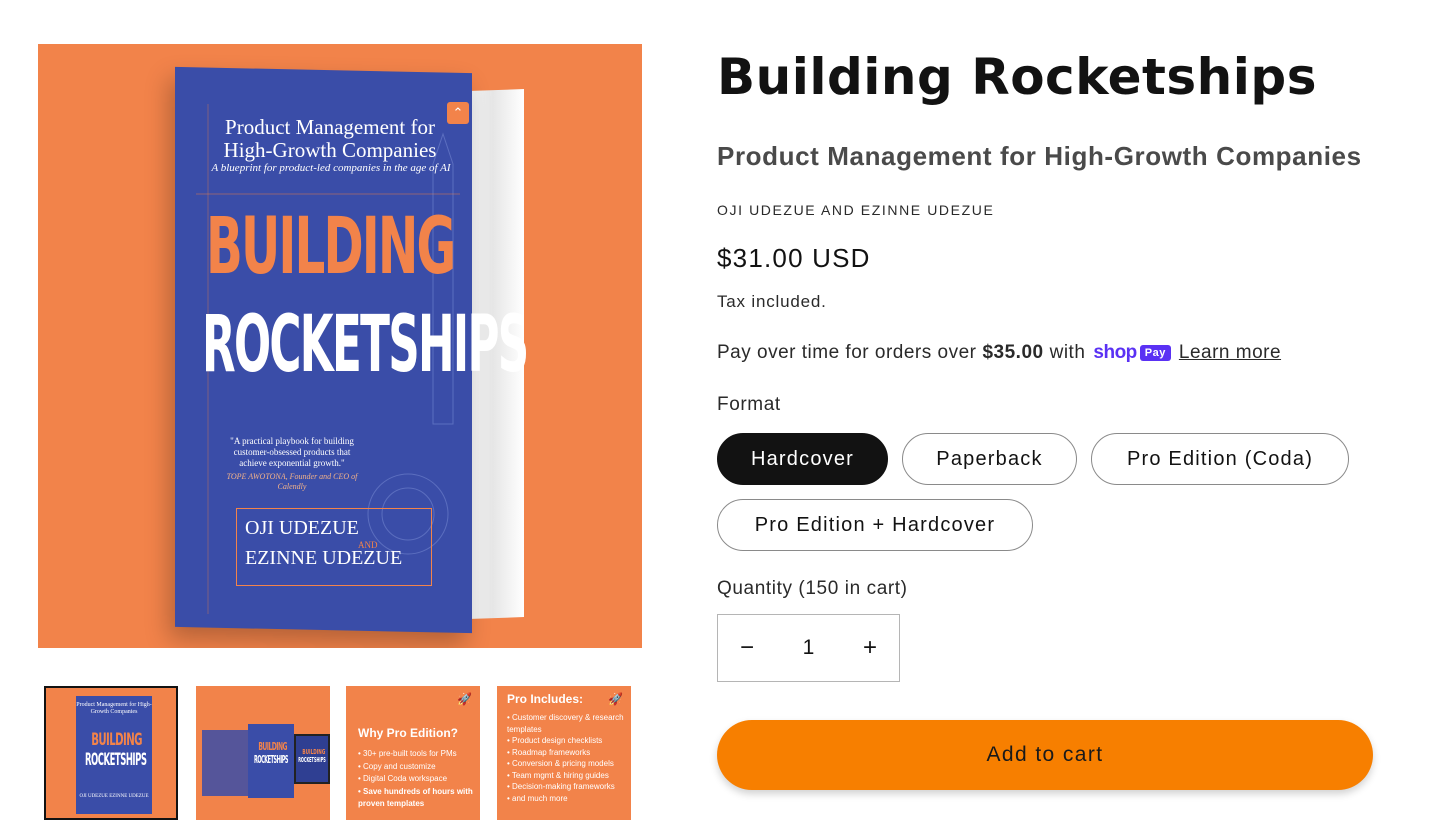 The image size is (1456, 826). I want to click on quantity-increase-button: +, so click(870, 648).